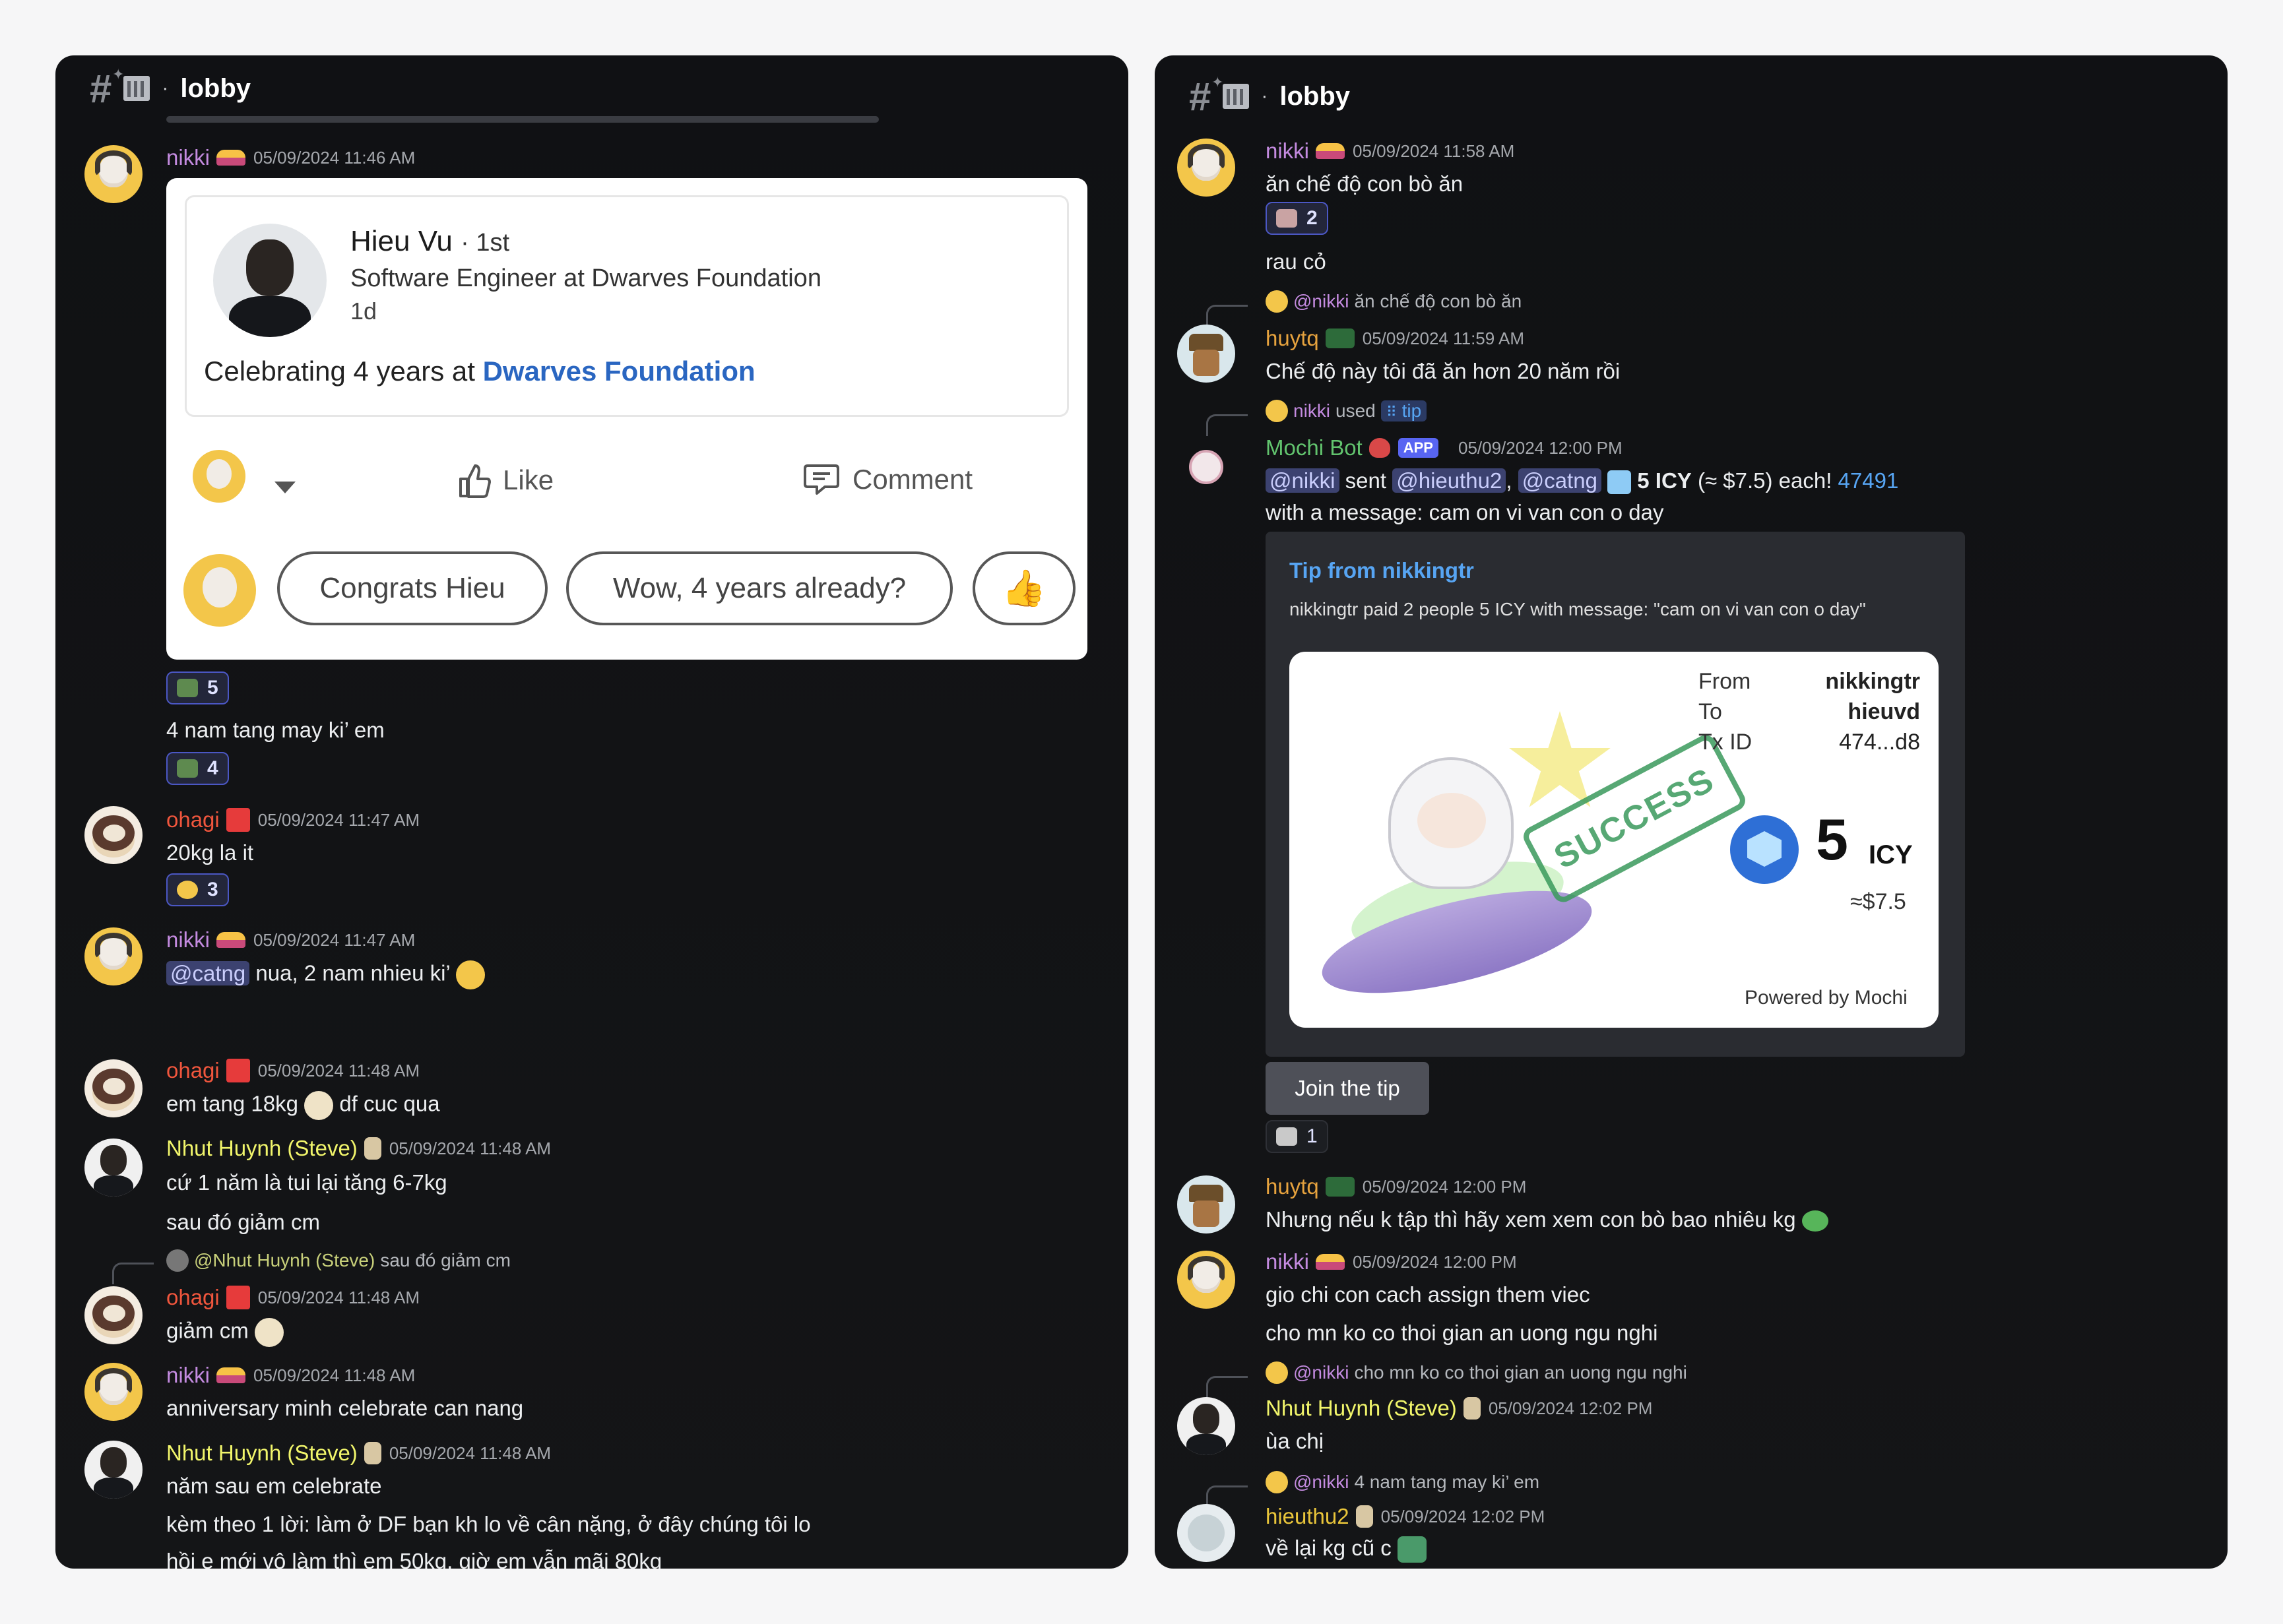 This screenshot has width=2283, height=1624. I want to click on suggestion-wow: Wow, 4 years already?, so click(759, 588).